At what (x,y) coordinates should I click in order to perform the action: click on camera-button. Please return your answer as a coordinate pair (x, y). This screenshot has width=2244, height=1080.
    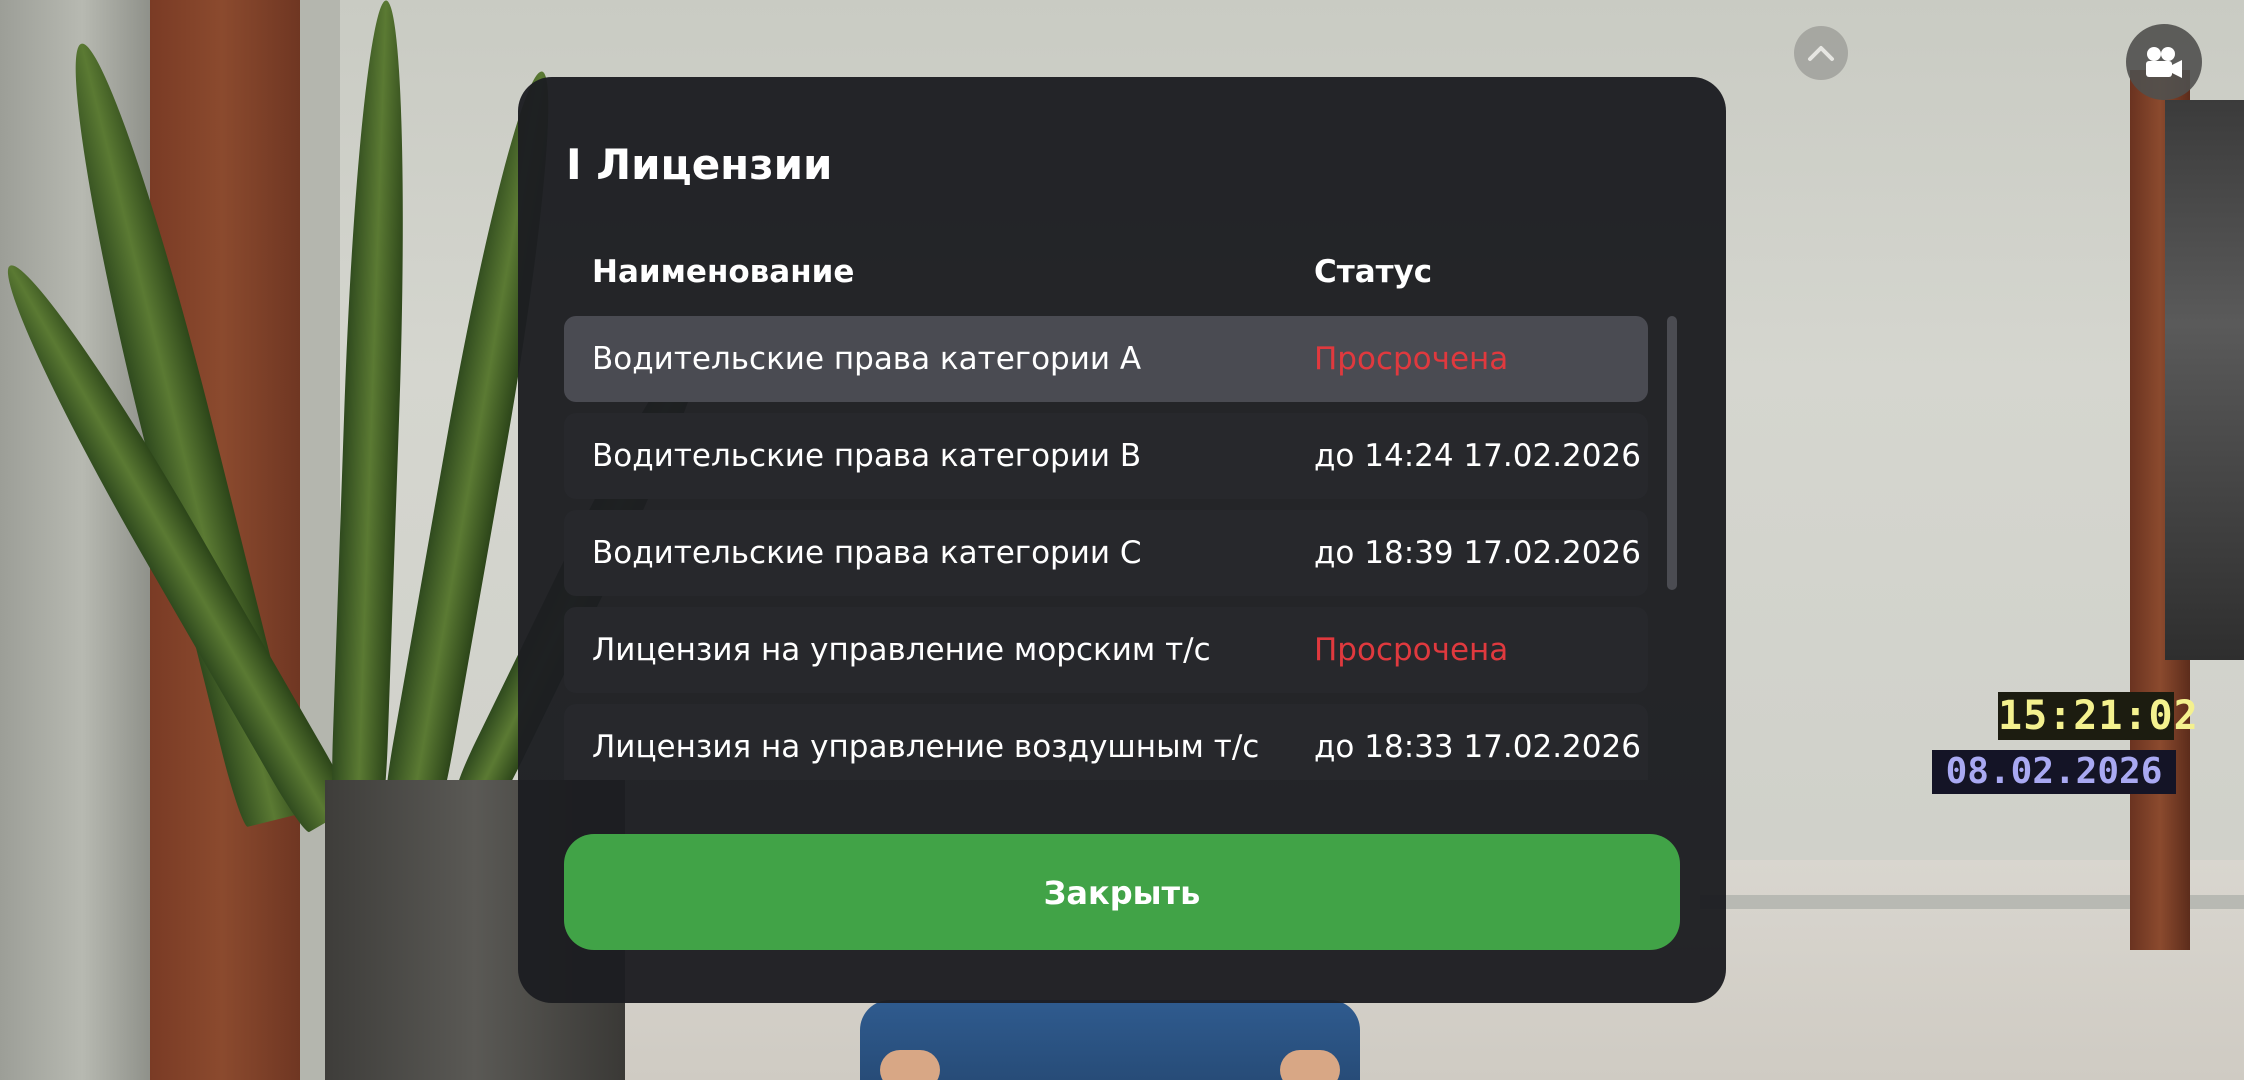
    Looking at the image, I should click on (2164, 62).